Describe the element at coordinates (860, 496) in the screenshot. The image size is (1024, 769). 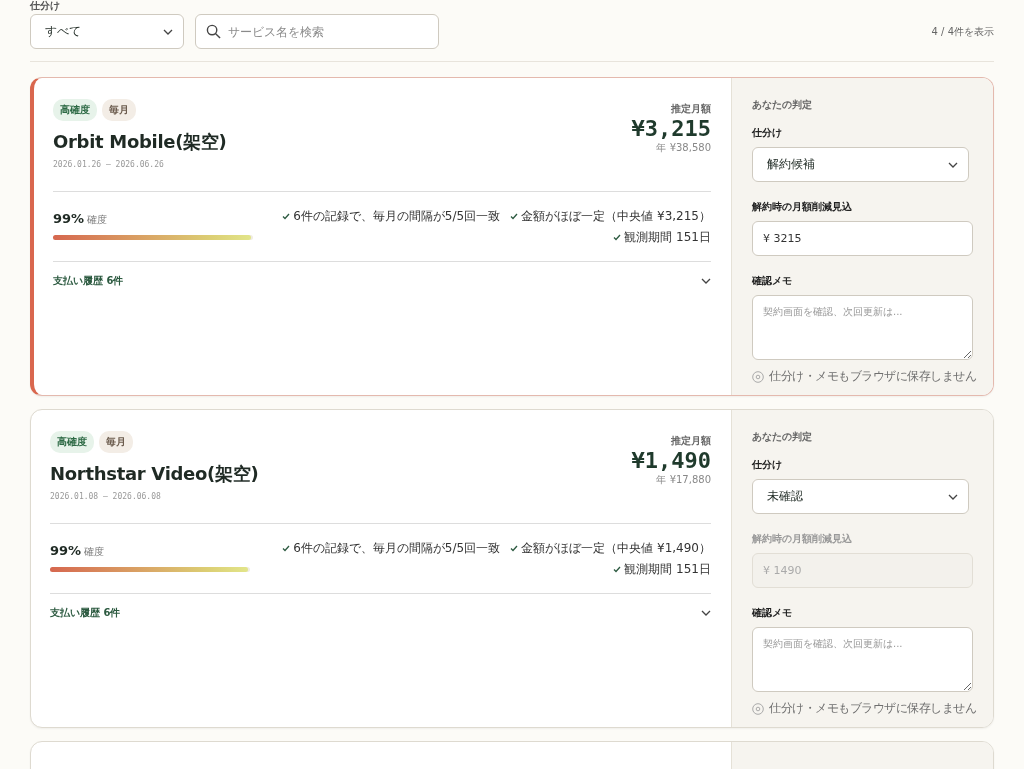
I see `decision-select: 未確認` at that location.